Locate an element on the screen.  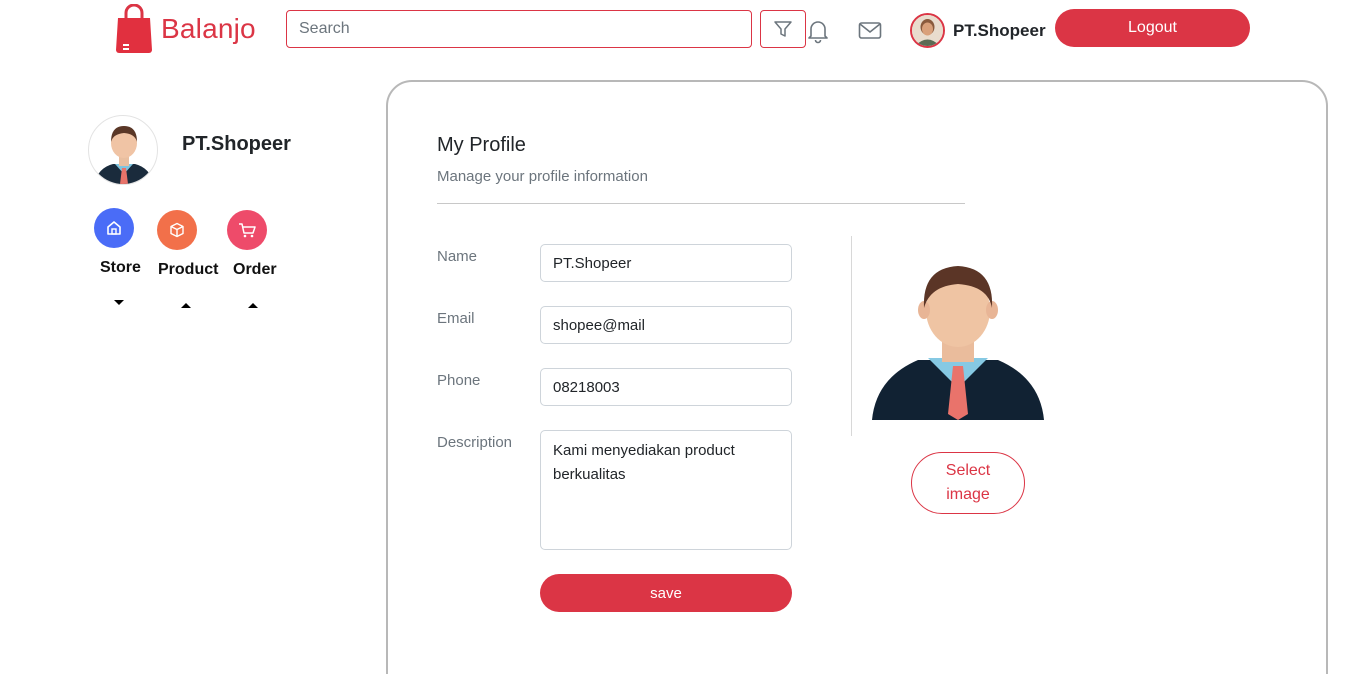
phone-field is located at coordinates (666, 387).